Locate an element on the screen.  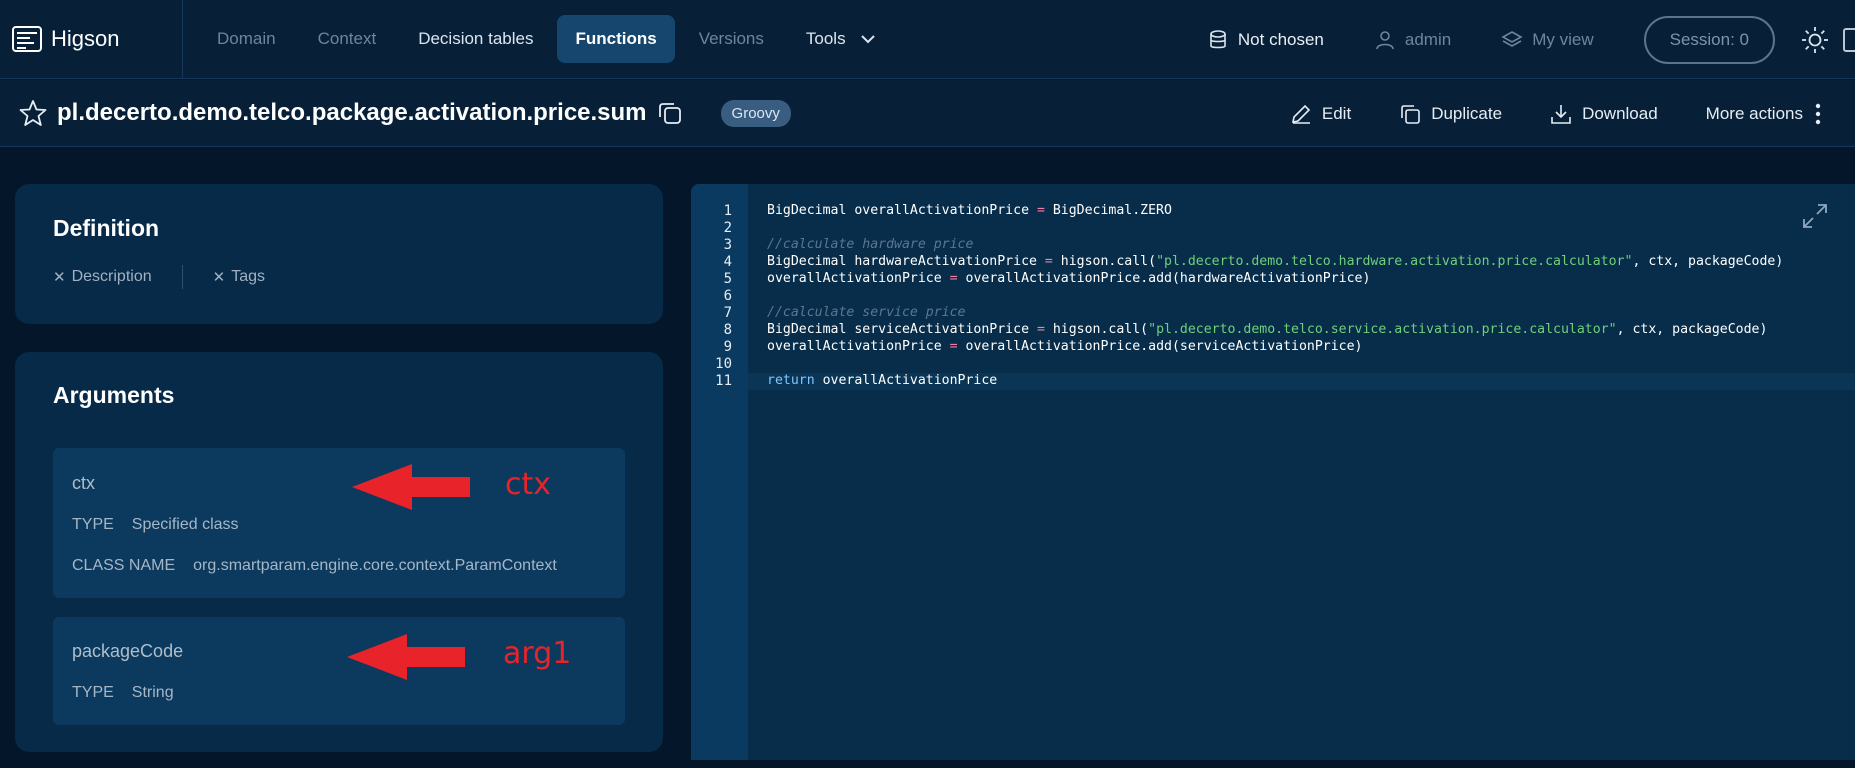
nav-decision-tables: Decision tables is located at coordinates (475, 39).